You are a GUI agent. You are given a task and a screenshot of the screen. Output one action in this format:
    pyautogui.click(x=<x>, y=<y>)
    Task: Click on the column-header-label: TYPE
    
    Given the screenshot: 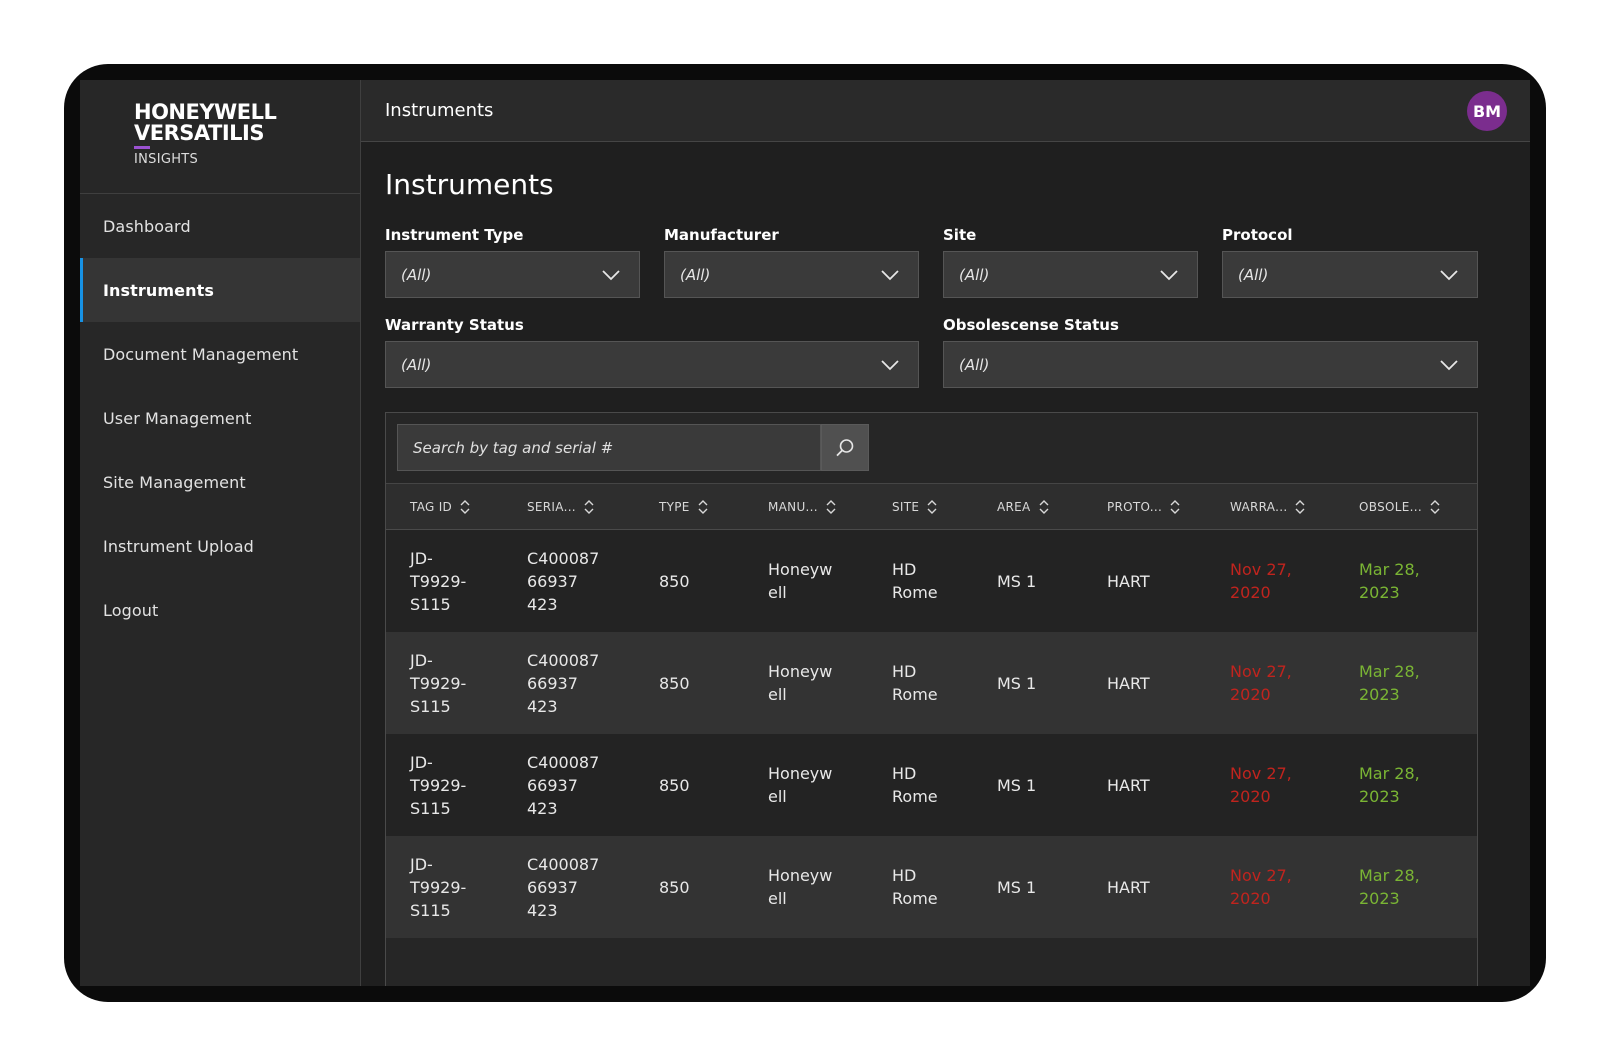 What is the action you would take?
    pyautogui.click(x=674, y=507)
    